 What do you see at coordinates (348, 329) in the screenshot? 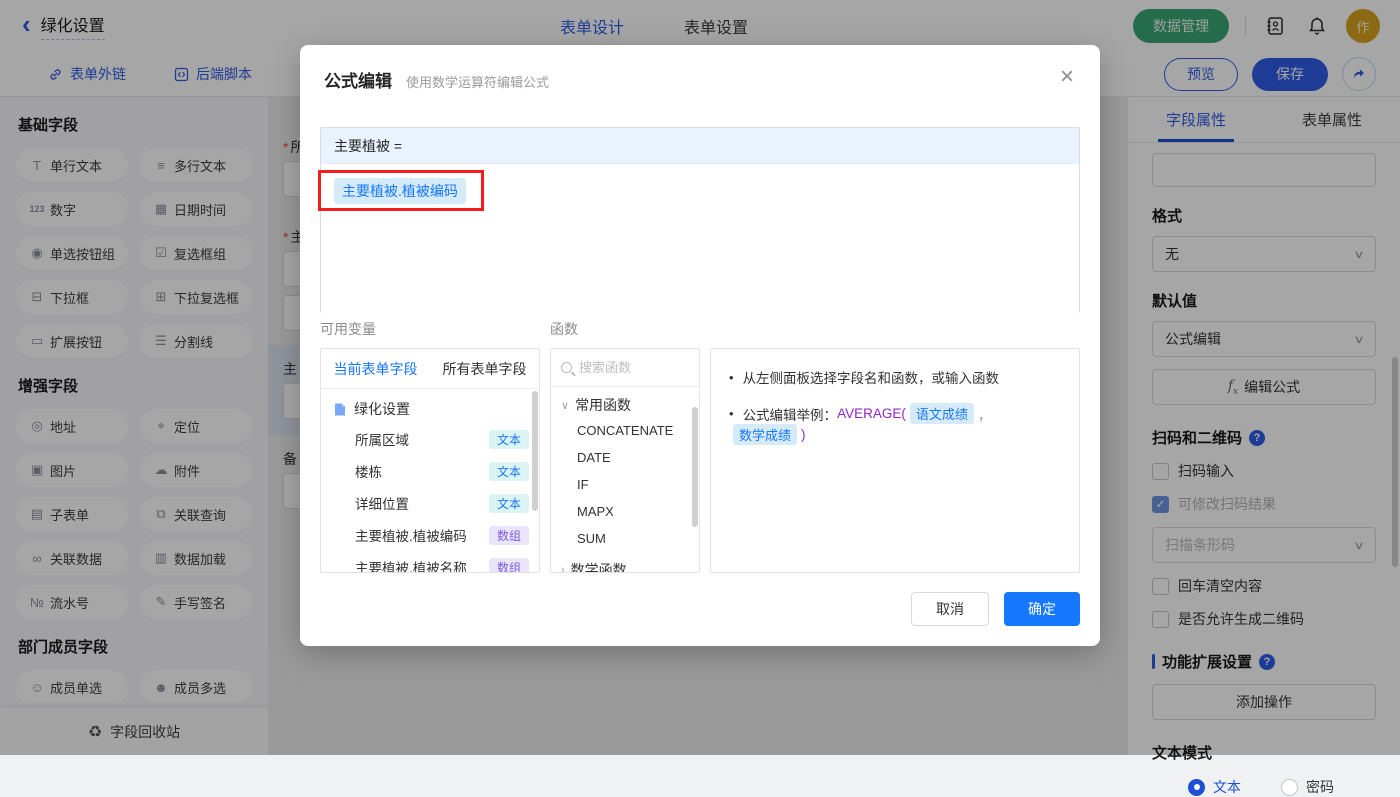
I see `variables-panel-label: 可用变量` at bounding box center [348, 329].